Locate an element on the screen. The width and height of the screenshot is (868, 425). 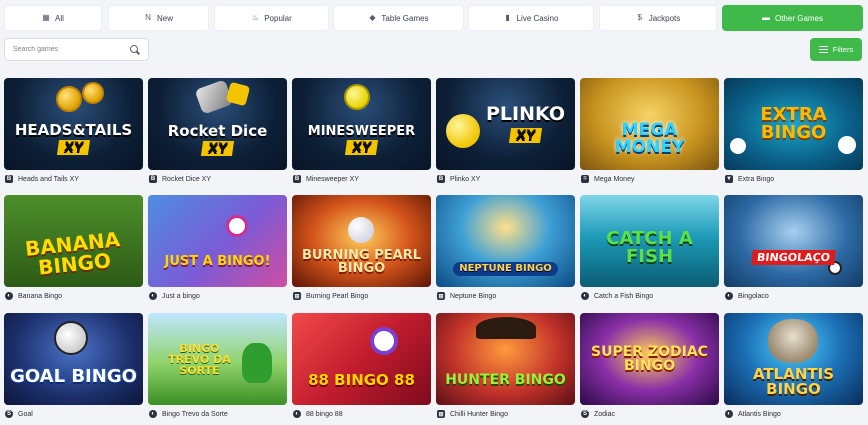
game-thumbnail: Rocket Dice XY is located at coordinates (217, 124).